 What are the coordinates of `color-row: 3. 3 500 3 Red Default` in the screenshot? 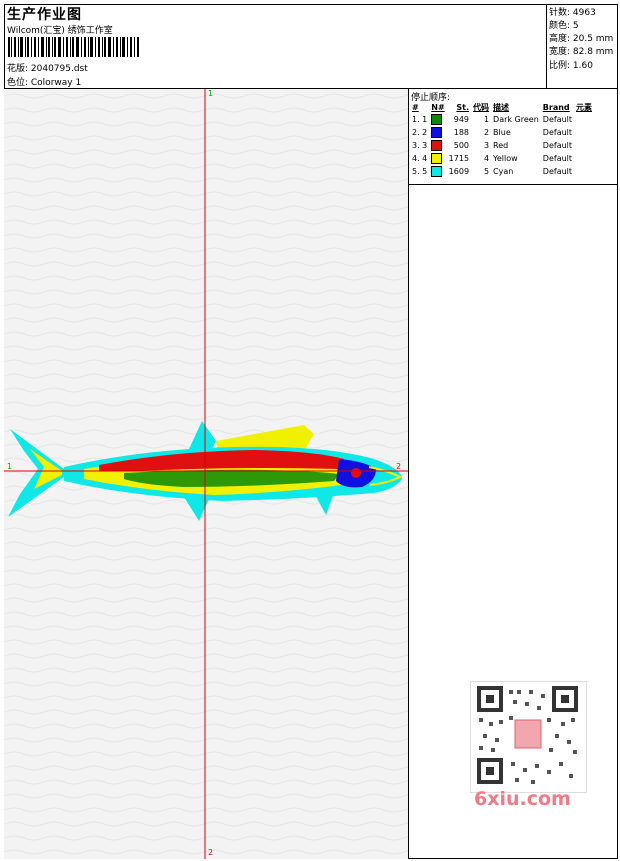 It's located at (502, 145).